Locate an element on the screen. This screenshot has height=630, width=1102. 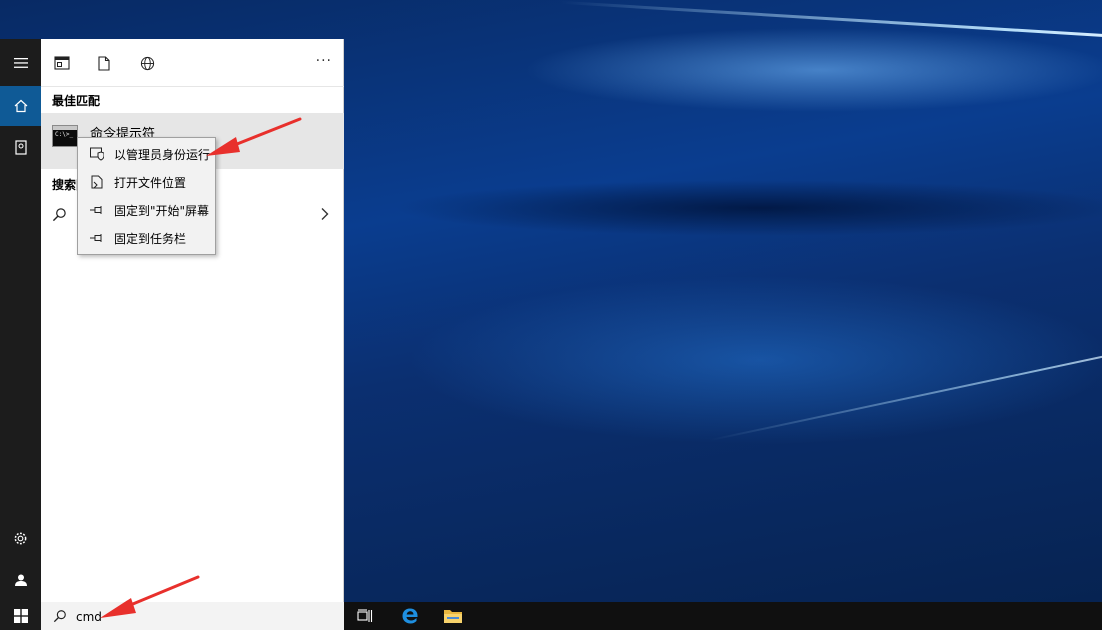
open-file-location-menu-item: 打开文件位置 is located at coordinates (146, 182).